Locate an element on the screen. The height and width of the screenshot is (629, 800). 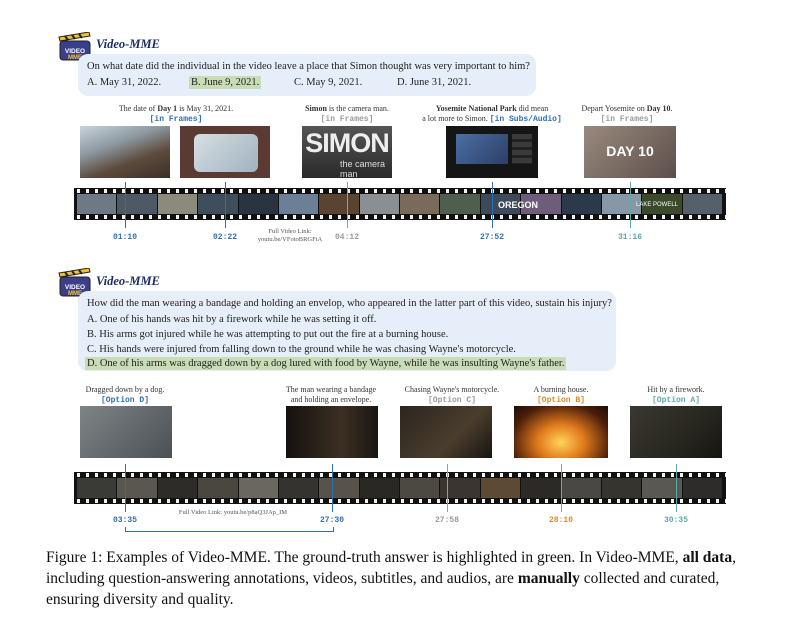
clue-tag: [Option C] is located at coordinates (451, 400).